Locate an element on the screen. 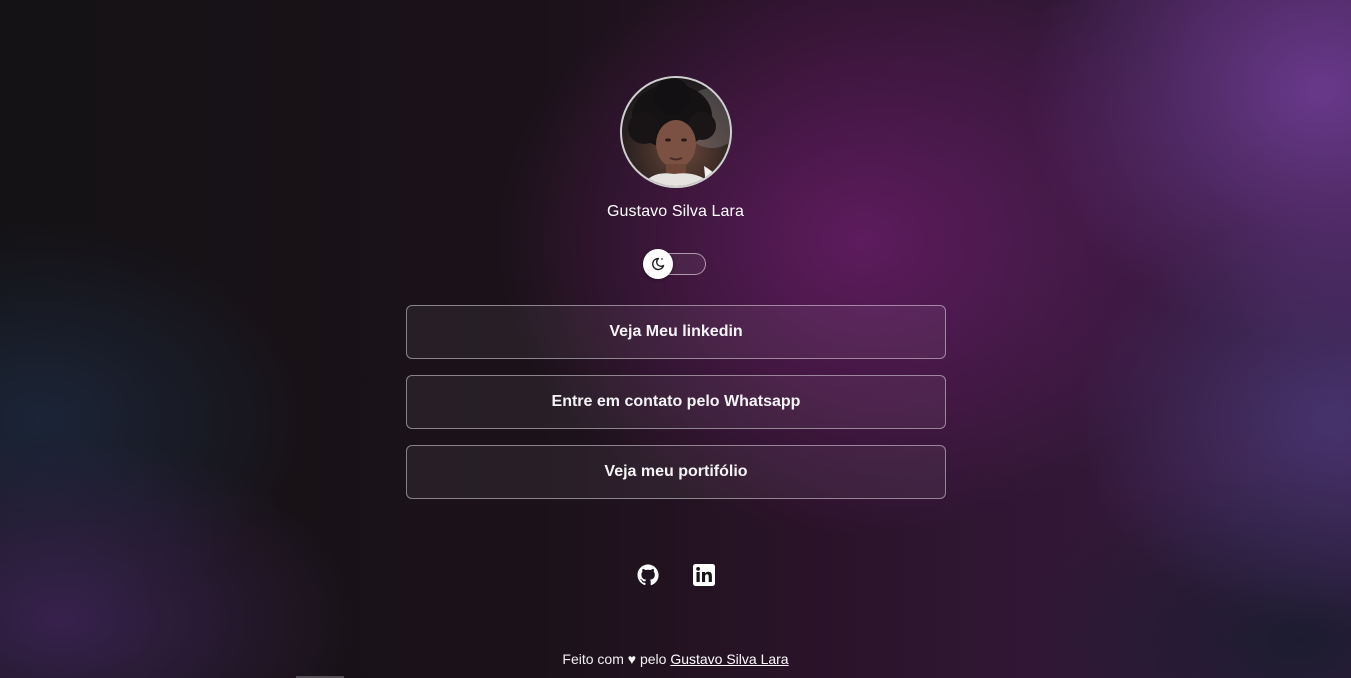  footer-text: Feito com ♥ pelo is located at coordinates (614, 659).